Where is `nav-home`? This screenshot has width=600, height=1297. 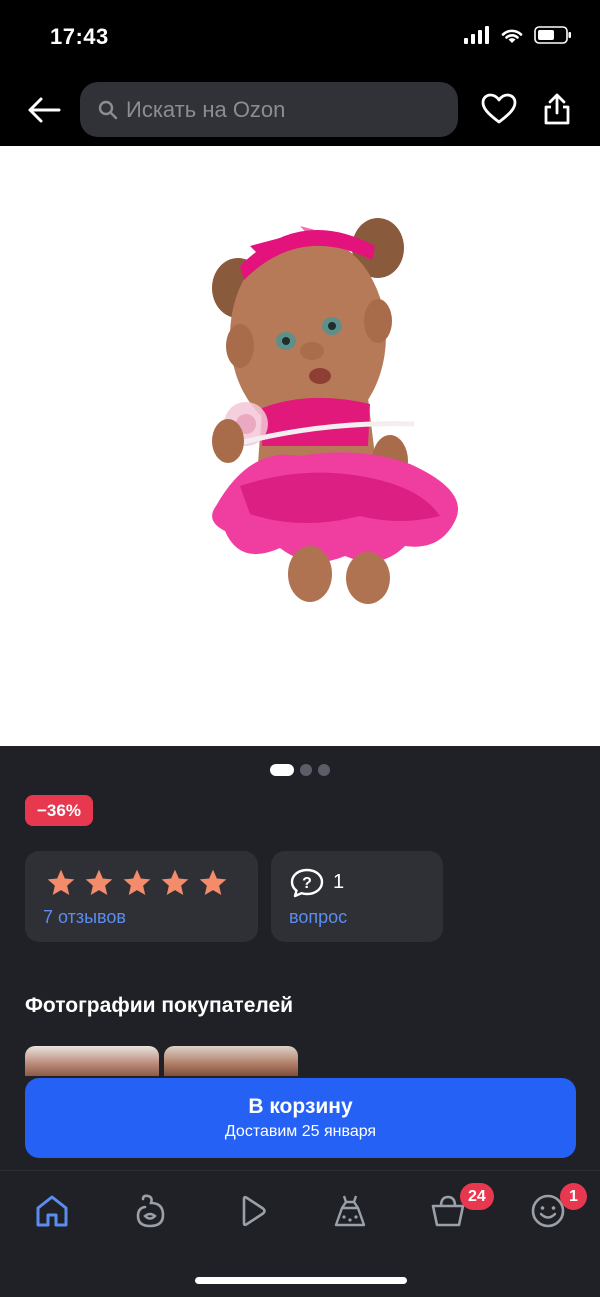 nav-home is located at coordinates (52, 1211).